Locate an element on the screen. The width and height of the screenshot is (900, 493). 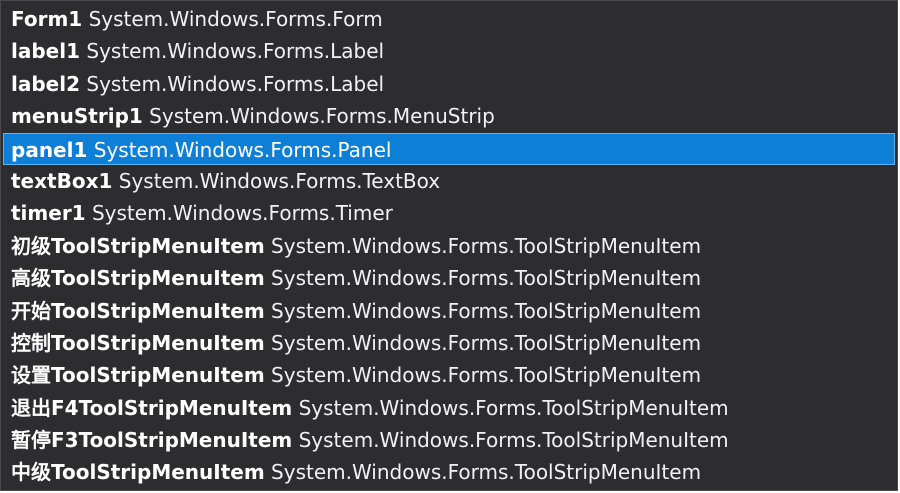
list-item: label2 System.Windows.Forms.Label is located at coordinates (449, 84).